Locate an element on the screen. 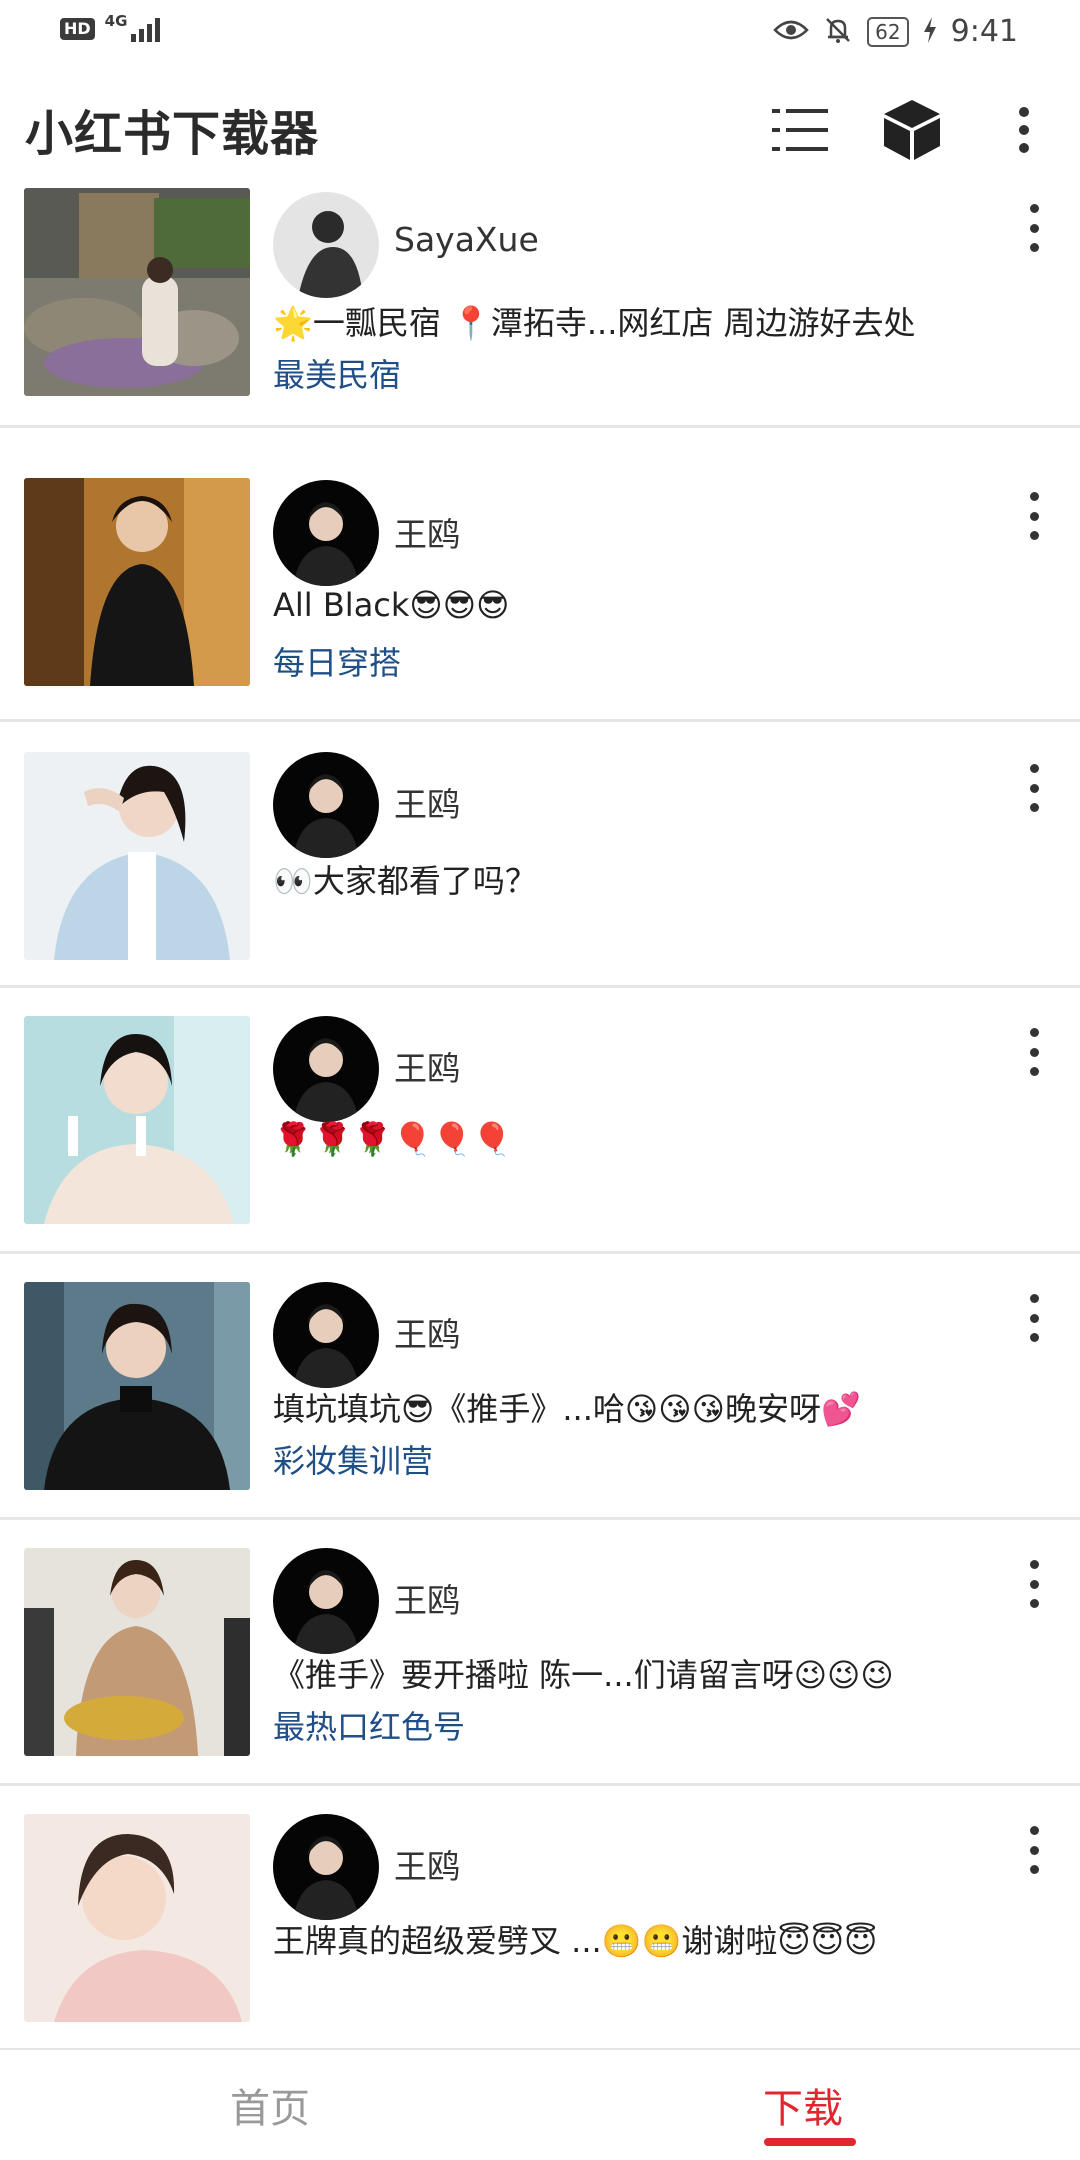 The width and height of the screenshot is (1080, 2160). active-tab-indicator is located at coordinates (810, 2142).